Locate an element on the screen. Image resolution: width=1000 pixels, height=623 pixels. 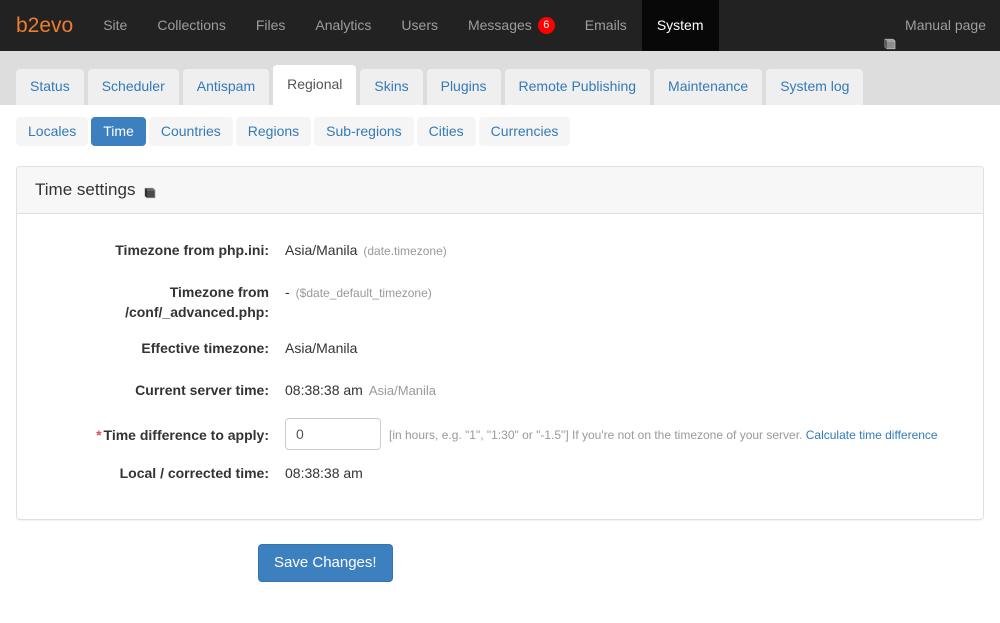
nav-item-label: Analytics is located at coordinates (343, 25).